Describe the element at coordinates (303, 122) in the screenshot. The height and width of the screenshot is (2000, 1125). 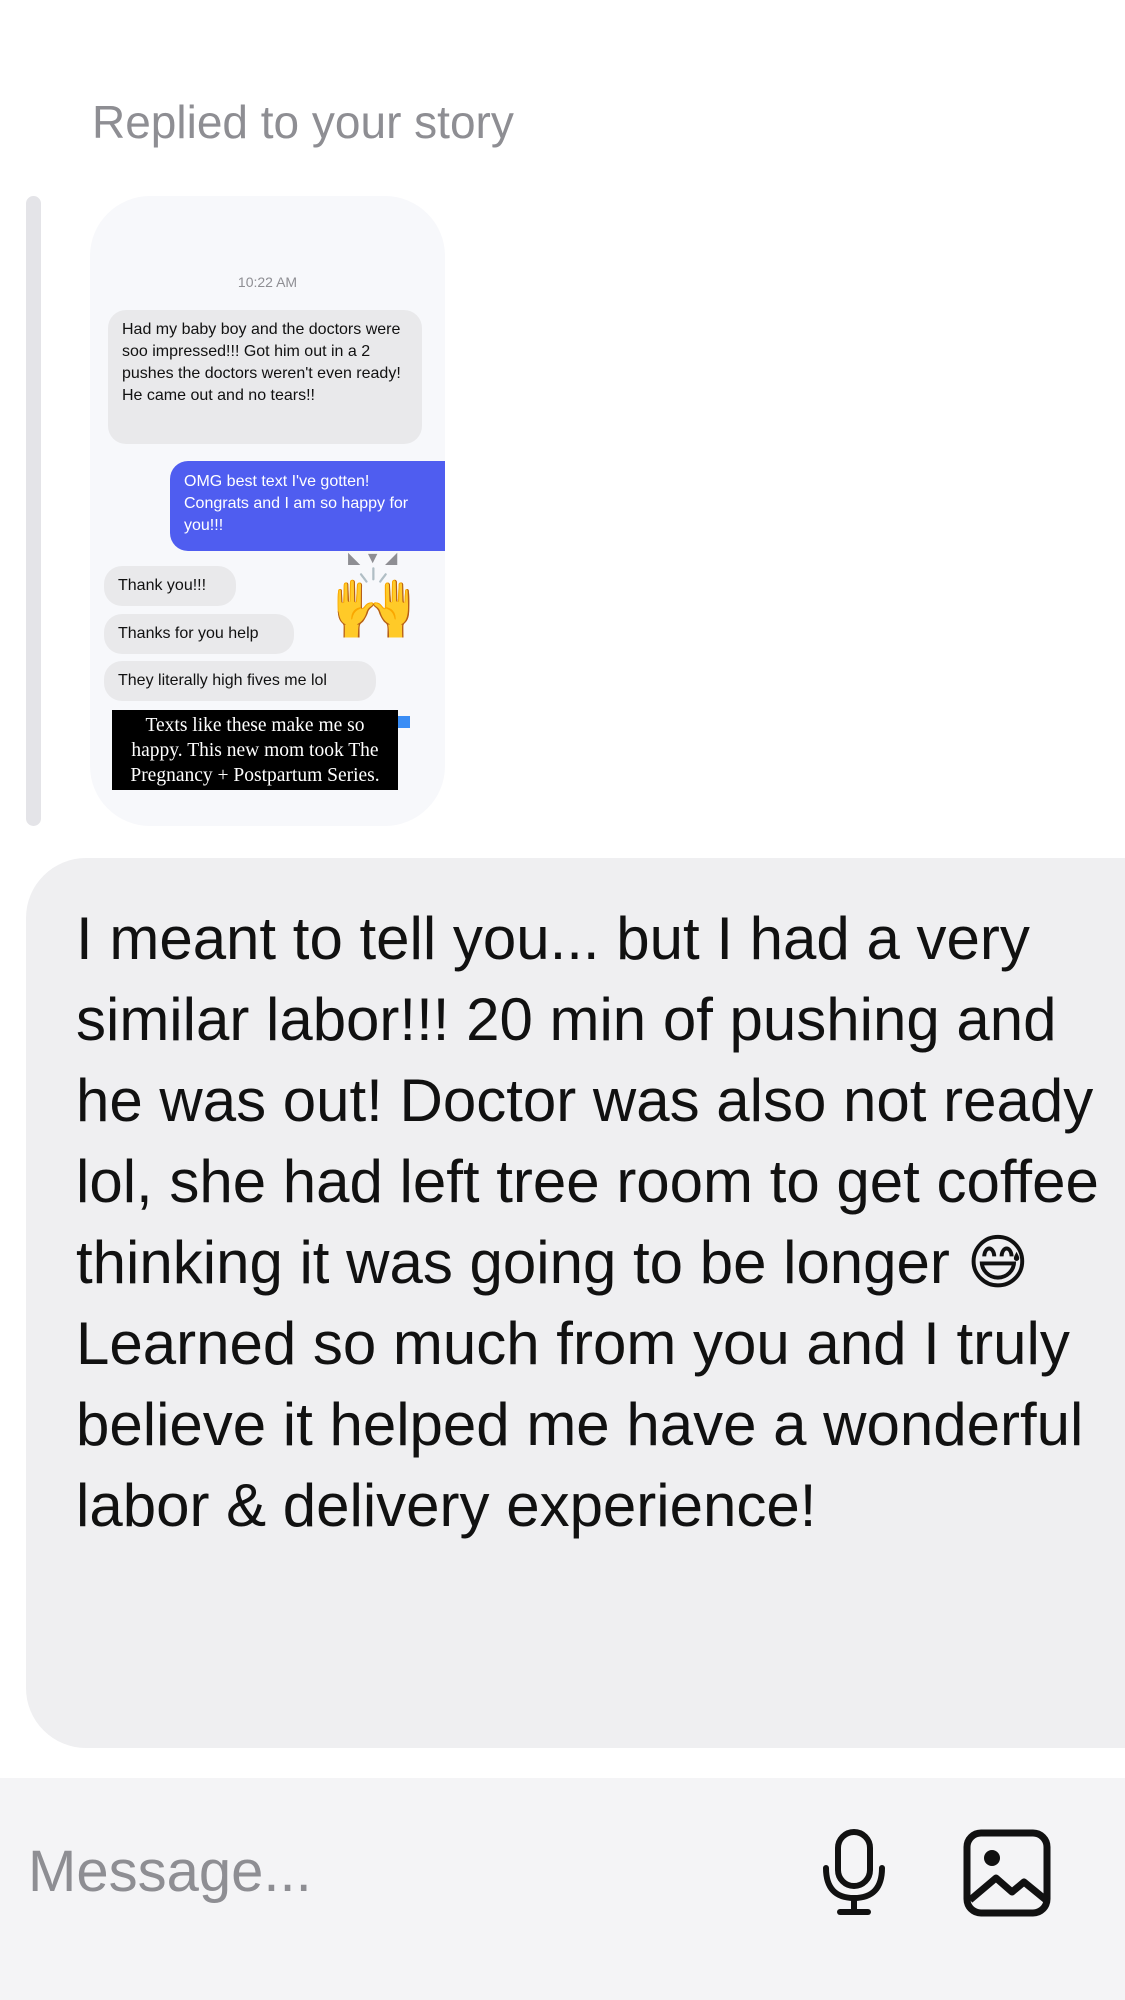
I see `replied-to-story-label: Replied to your story` at that location.